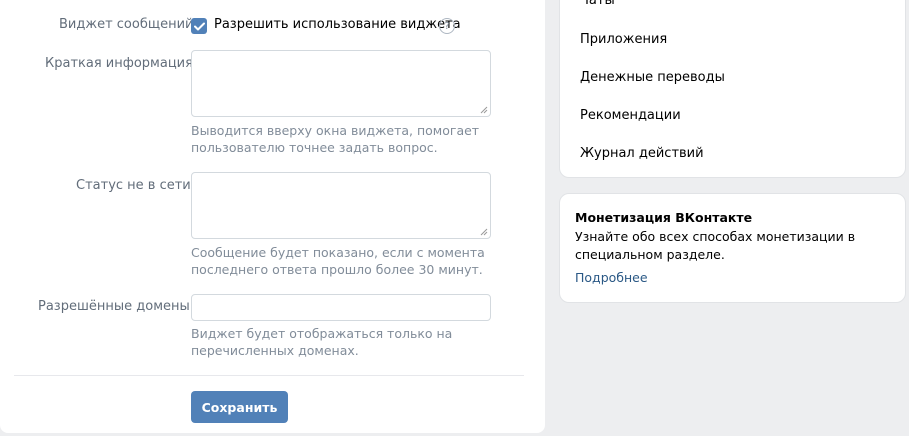 This screenshot has height=436, width=909. I want to click on menu-item-recommendations: Рекомендации, so click(630, 115).